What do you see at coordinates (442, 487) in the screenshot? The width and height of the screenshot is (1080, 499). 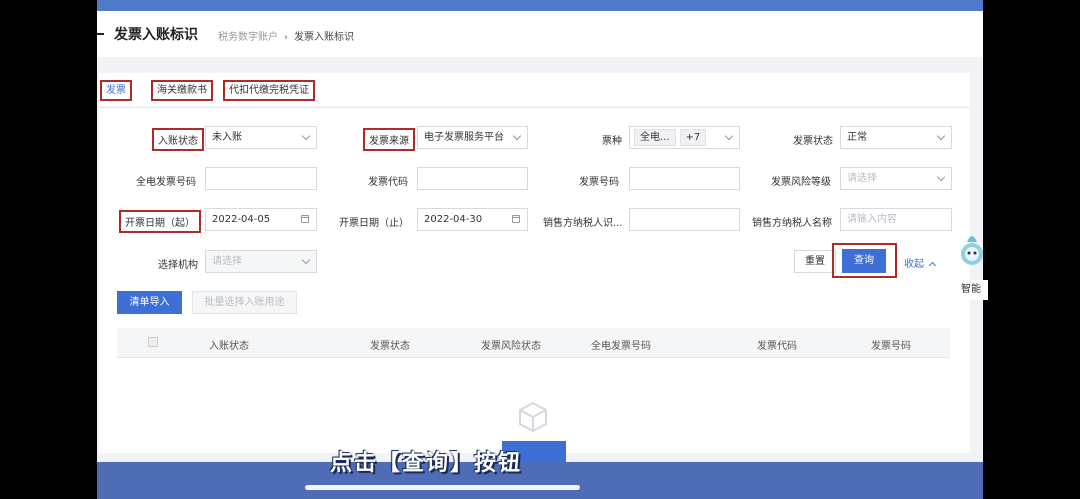 I see `home-indicator` at bounding box center [442, 487].